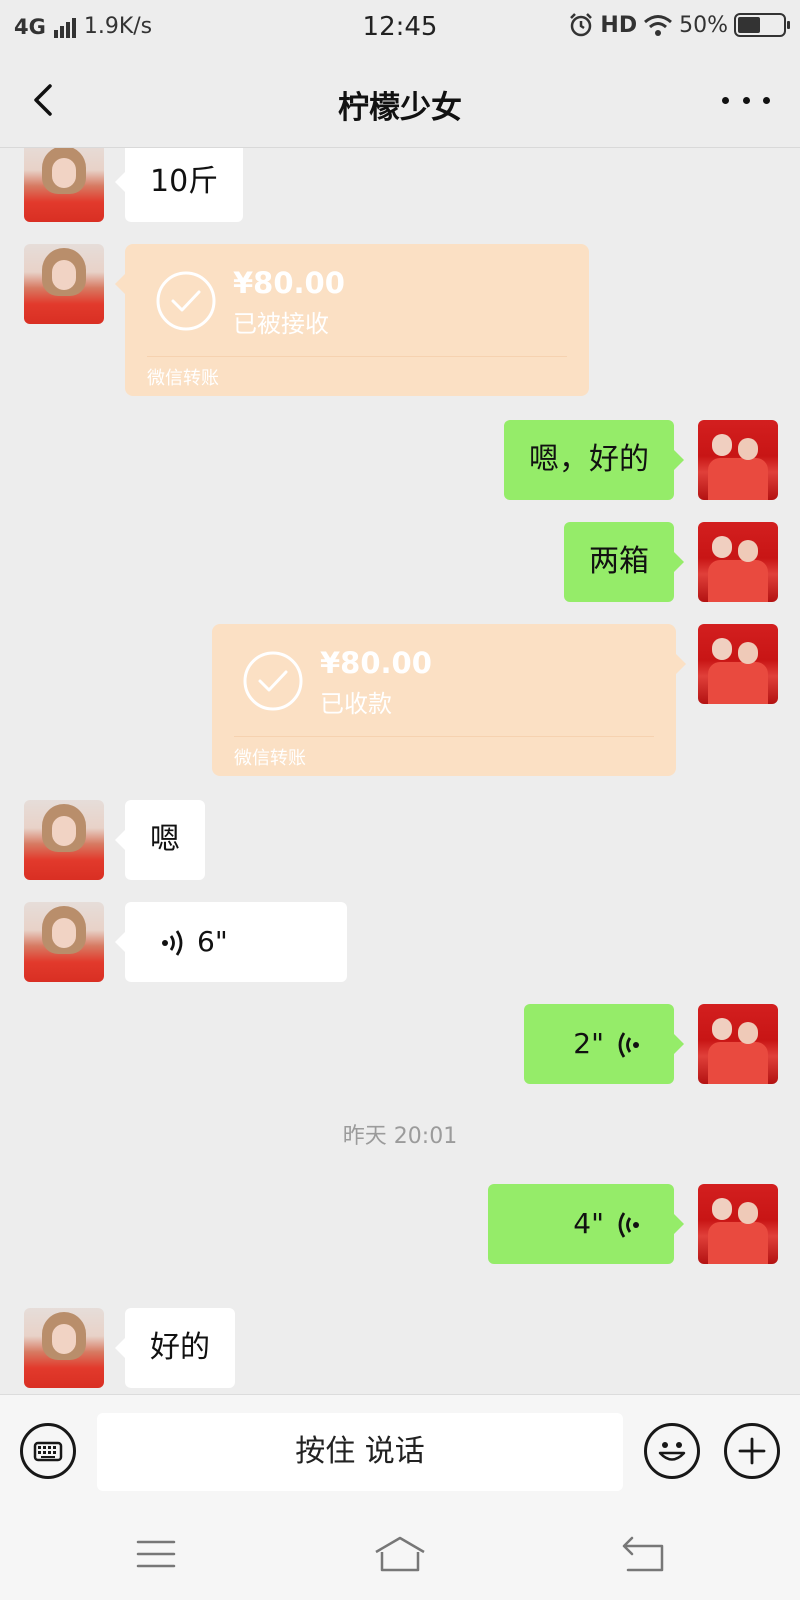 The height and width of the screenshot is (1600, 800). What do you see at coordinates (762, 25) in the screenshot?
I see `battery-icon` at bounding box center [762, 25].